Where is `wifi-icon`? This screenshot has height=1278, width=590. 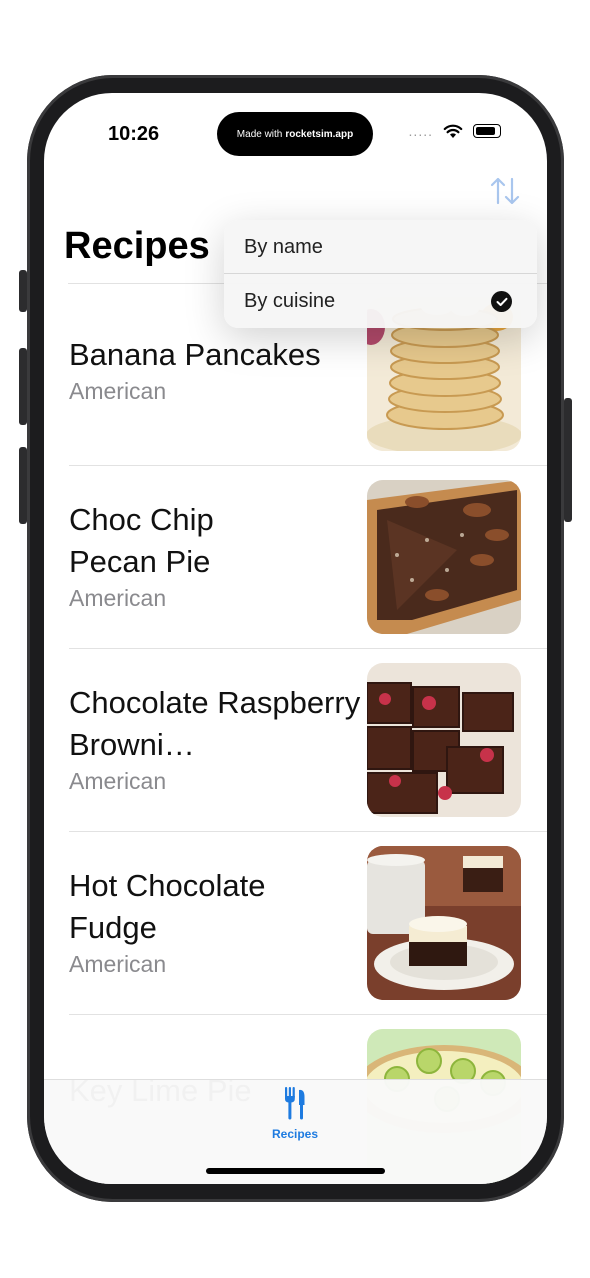 wifi-icon is located at coordinates (453, 131).